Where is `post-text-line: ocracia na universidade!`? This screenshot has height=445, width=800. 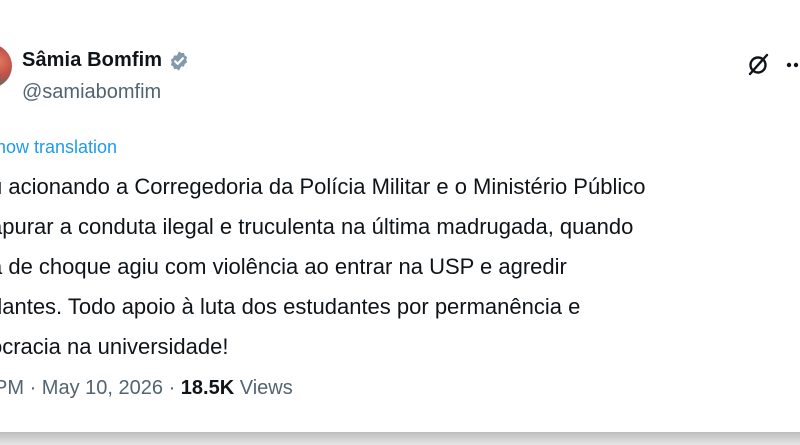 post-text-line: ocracia na universidade! is located at coordinates (114, 346).